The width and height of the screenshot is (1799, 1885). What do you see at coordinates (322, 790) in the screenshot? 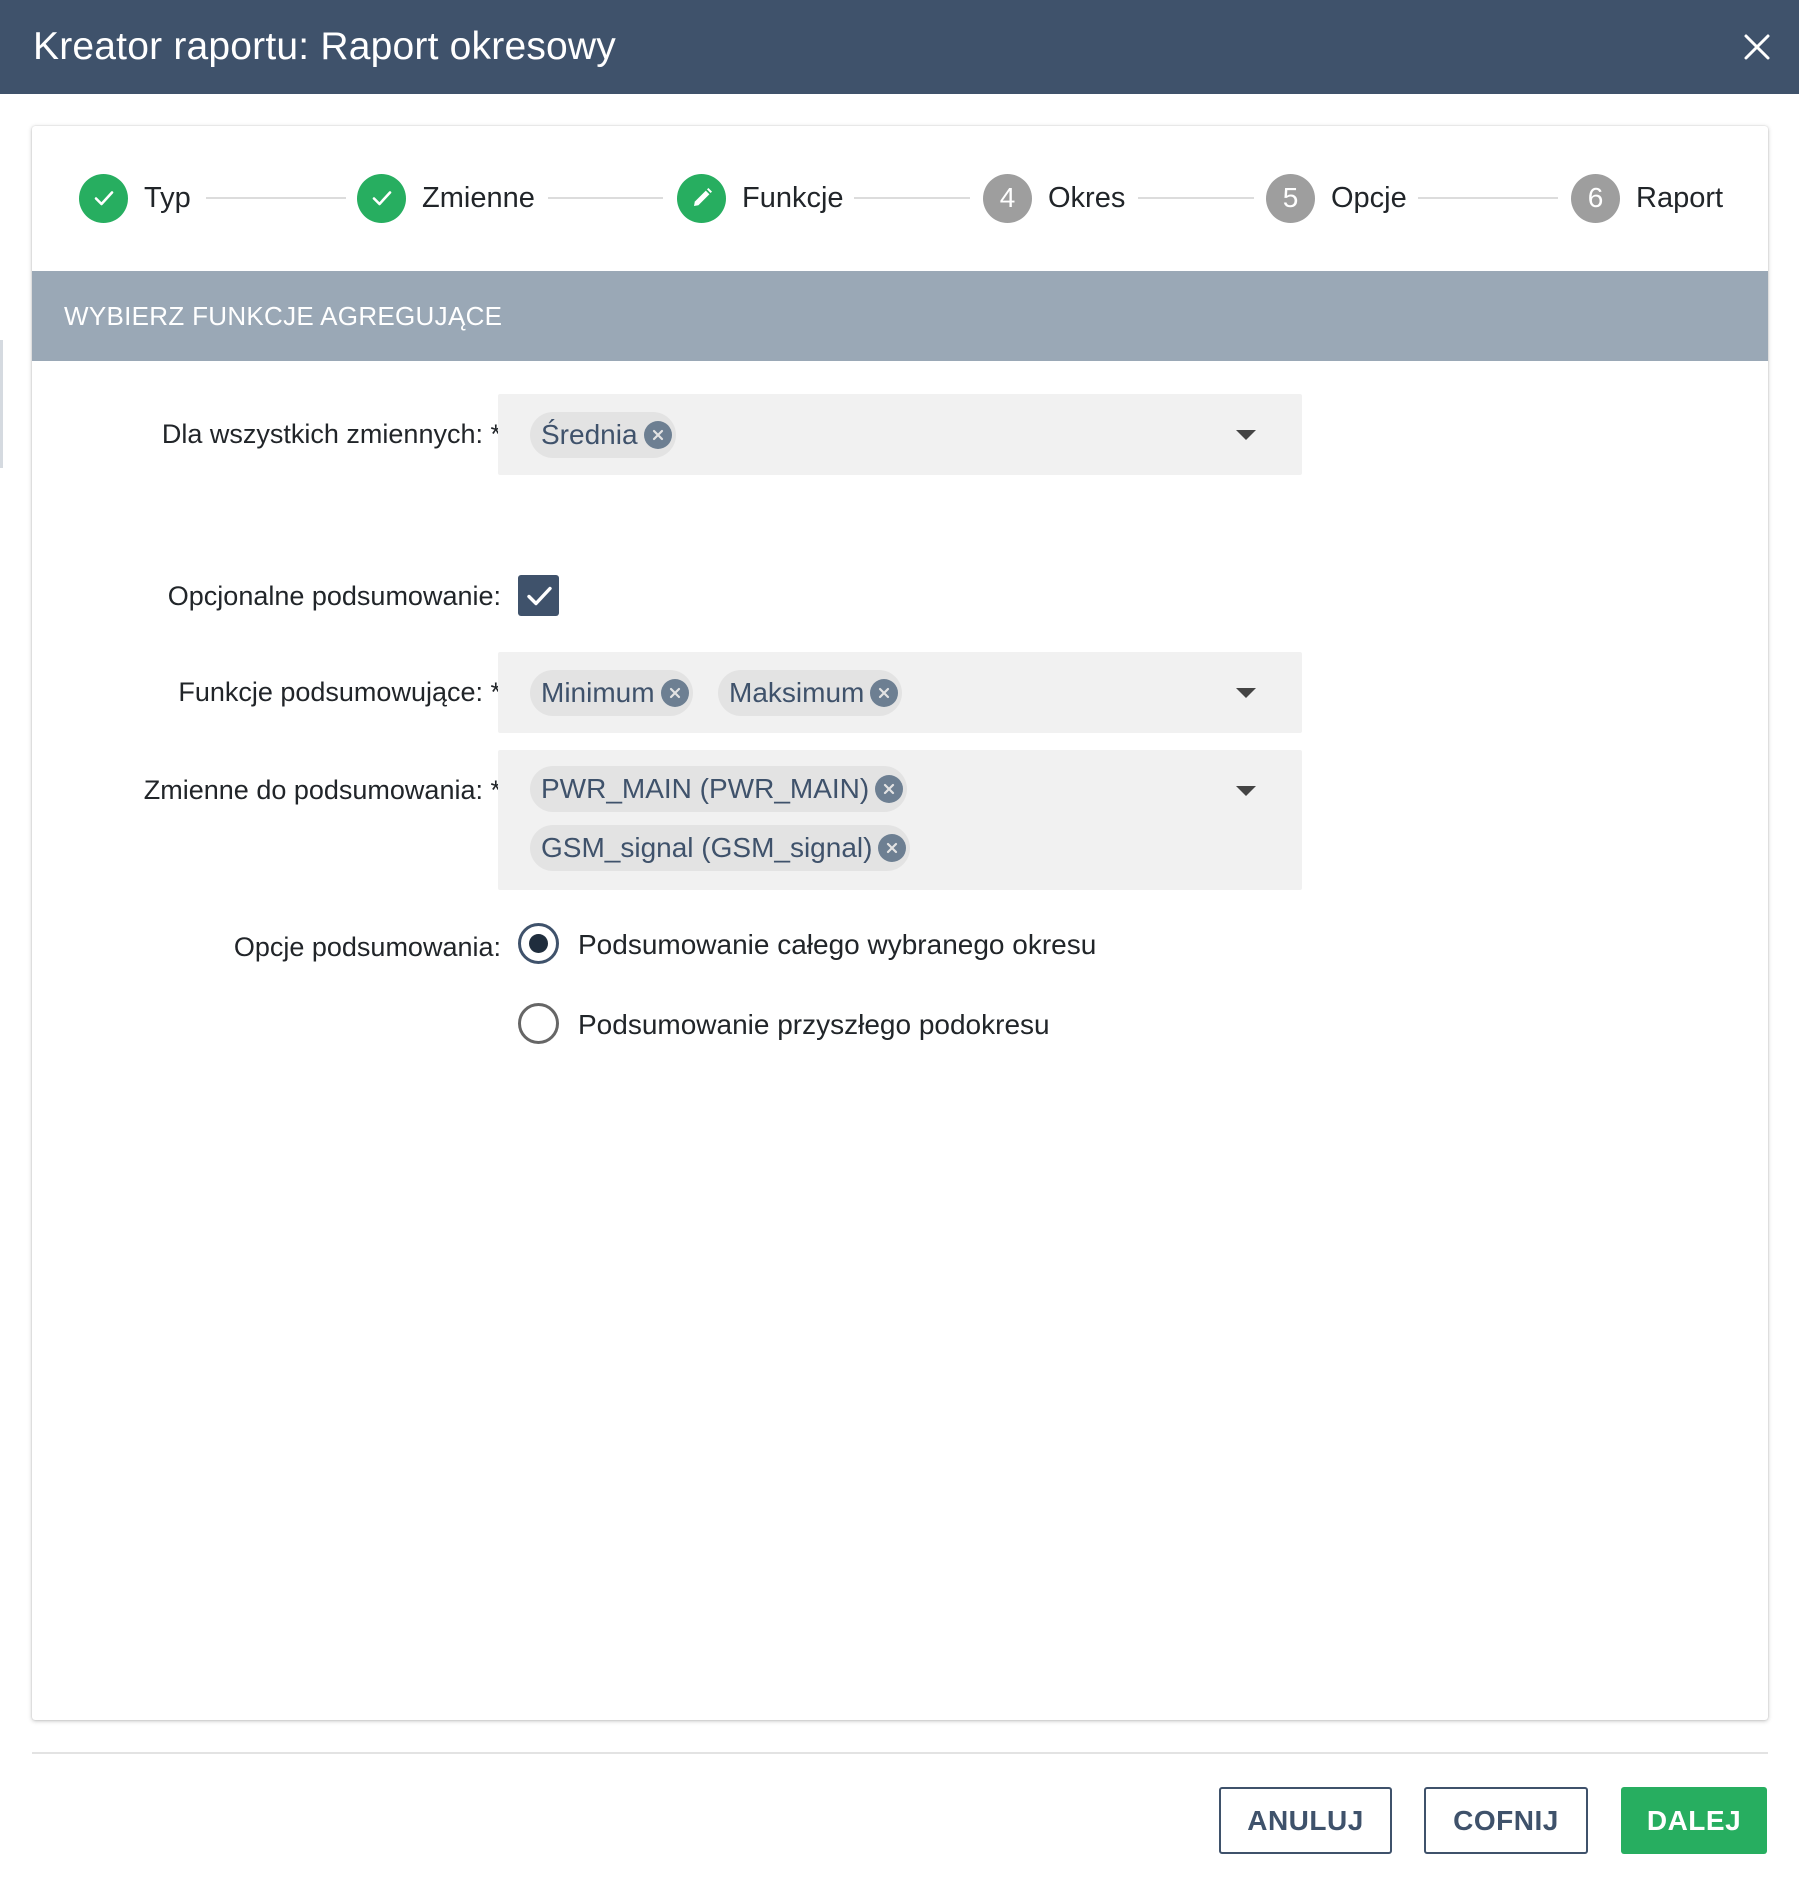
I see `summary-vars-label: Zmienne do podsumowania: *` at bounding box center [322, 790].